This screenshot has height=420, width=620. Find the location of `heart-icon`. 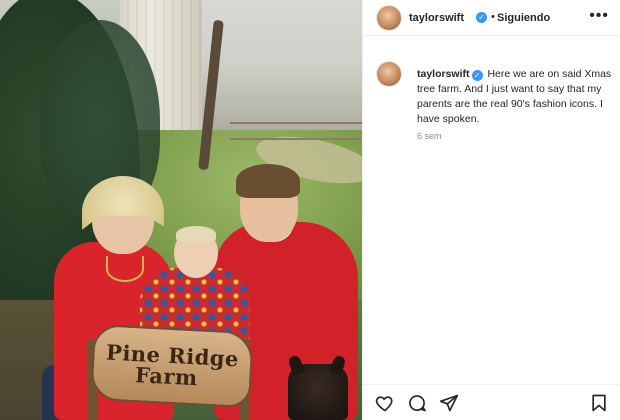

heart-icon is located at coordinates (385, 403).